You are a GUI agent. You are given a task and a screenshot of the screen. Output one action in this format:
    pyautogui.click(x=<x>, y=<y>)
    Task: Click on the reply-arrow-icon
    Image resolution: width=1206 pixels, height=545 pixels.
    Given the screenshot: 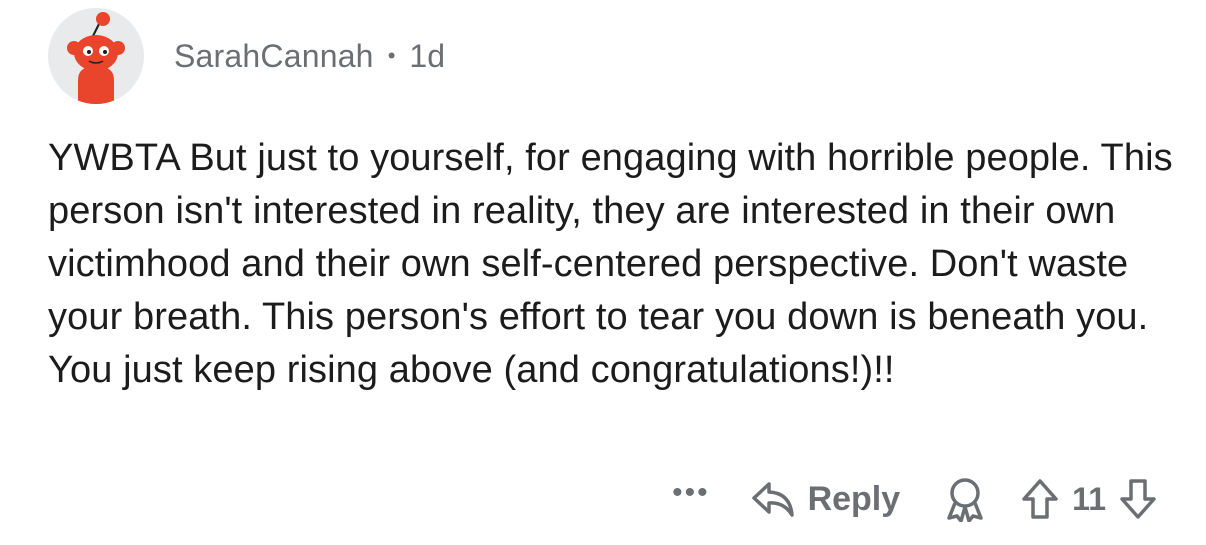 What is the action you would take?
    pyautogui.click(x=772, y=499)
    